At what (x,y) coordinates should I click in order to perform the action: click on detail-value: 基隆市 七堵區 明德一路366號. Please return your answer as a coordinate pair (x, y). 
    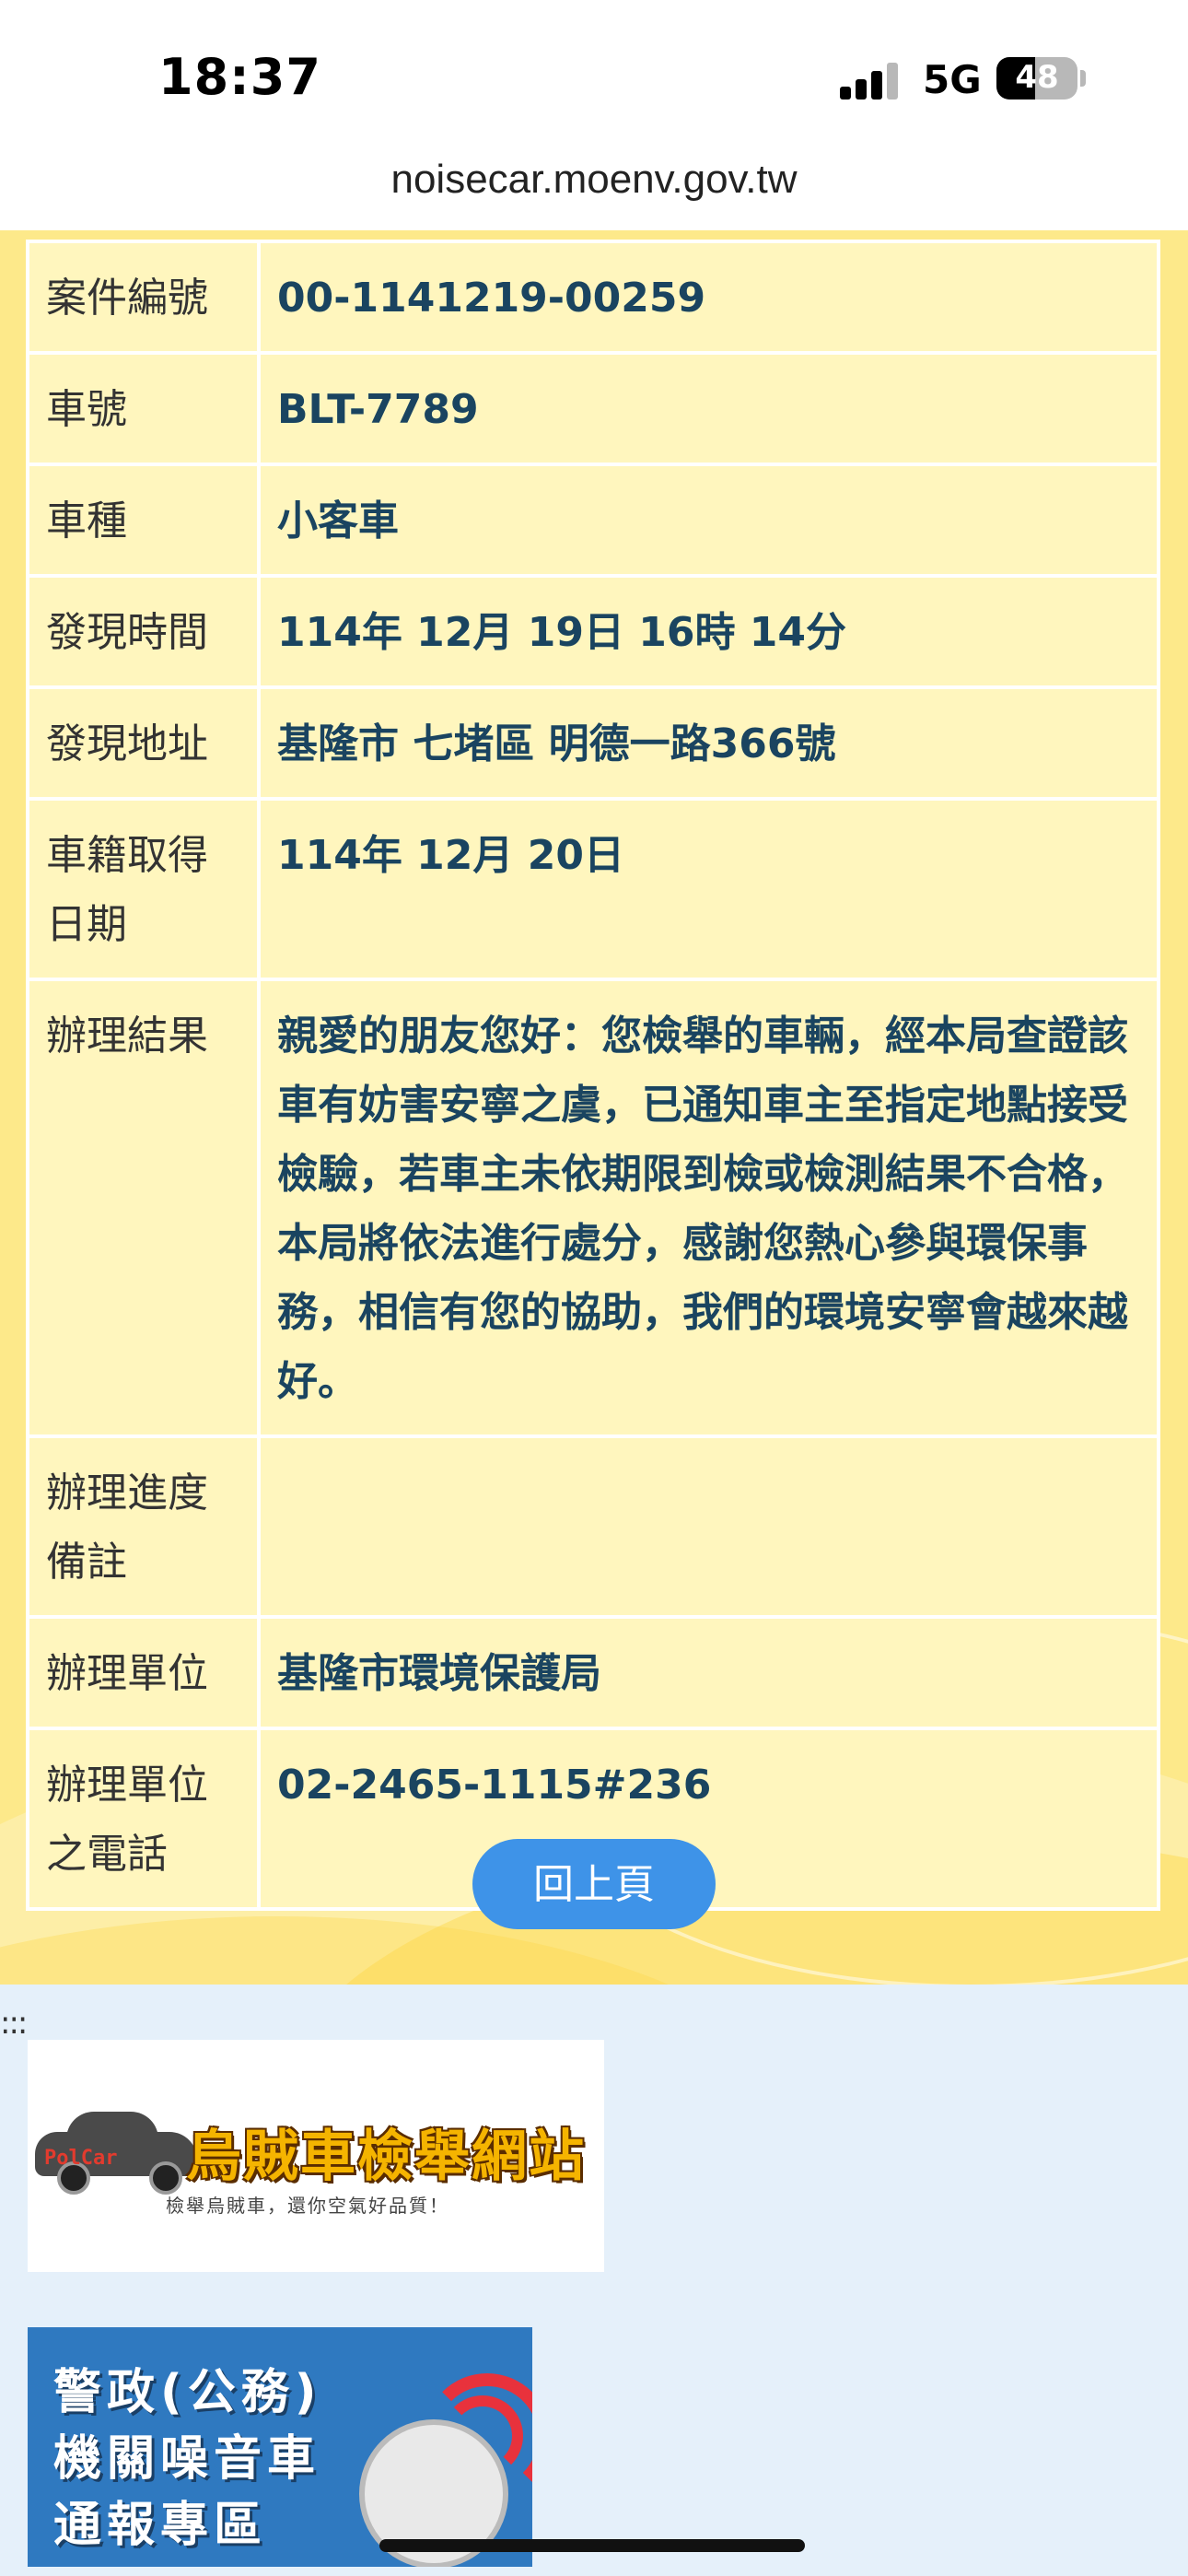
    Looking at the image, I should click on (709, 743).